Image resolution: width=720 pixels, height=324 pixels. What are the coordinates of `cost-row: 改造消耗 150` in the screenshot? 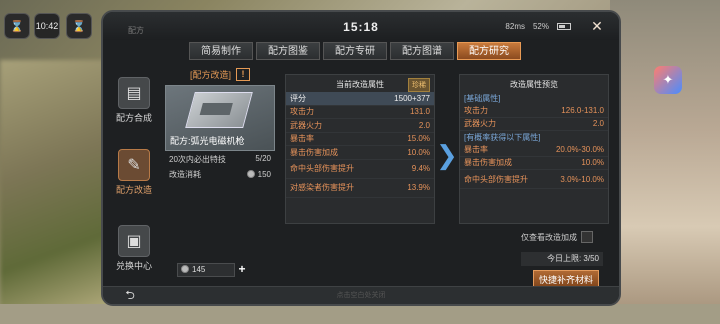 It's located at (220, 172).